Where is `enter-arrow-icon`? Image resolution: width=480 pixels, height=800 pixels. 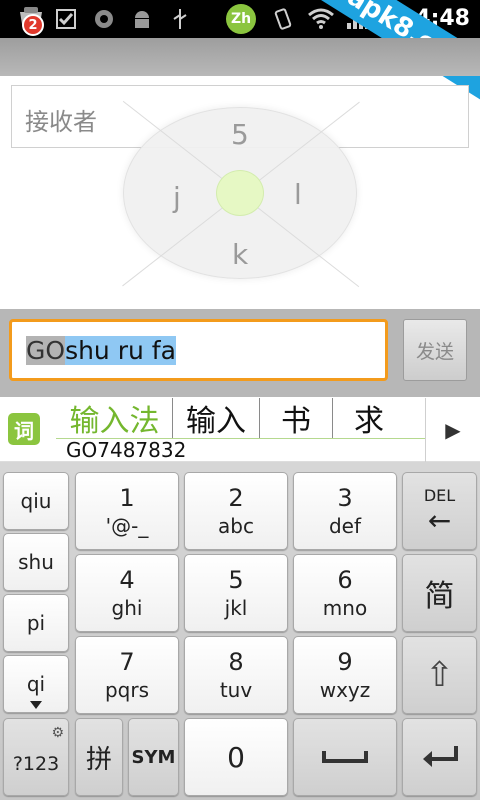
enter-arrow-icon is located at coordinates (440, 756).